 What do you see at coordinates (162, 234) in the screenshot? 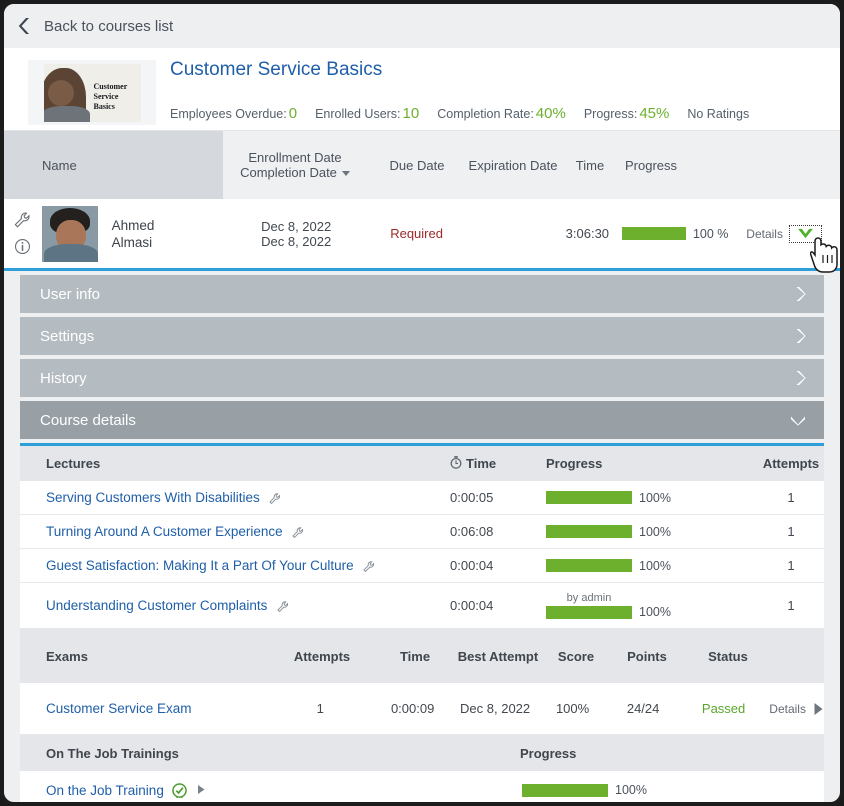
I see `user-name: Ahmed Almasi` at bounding box center [162, 234].